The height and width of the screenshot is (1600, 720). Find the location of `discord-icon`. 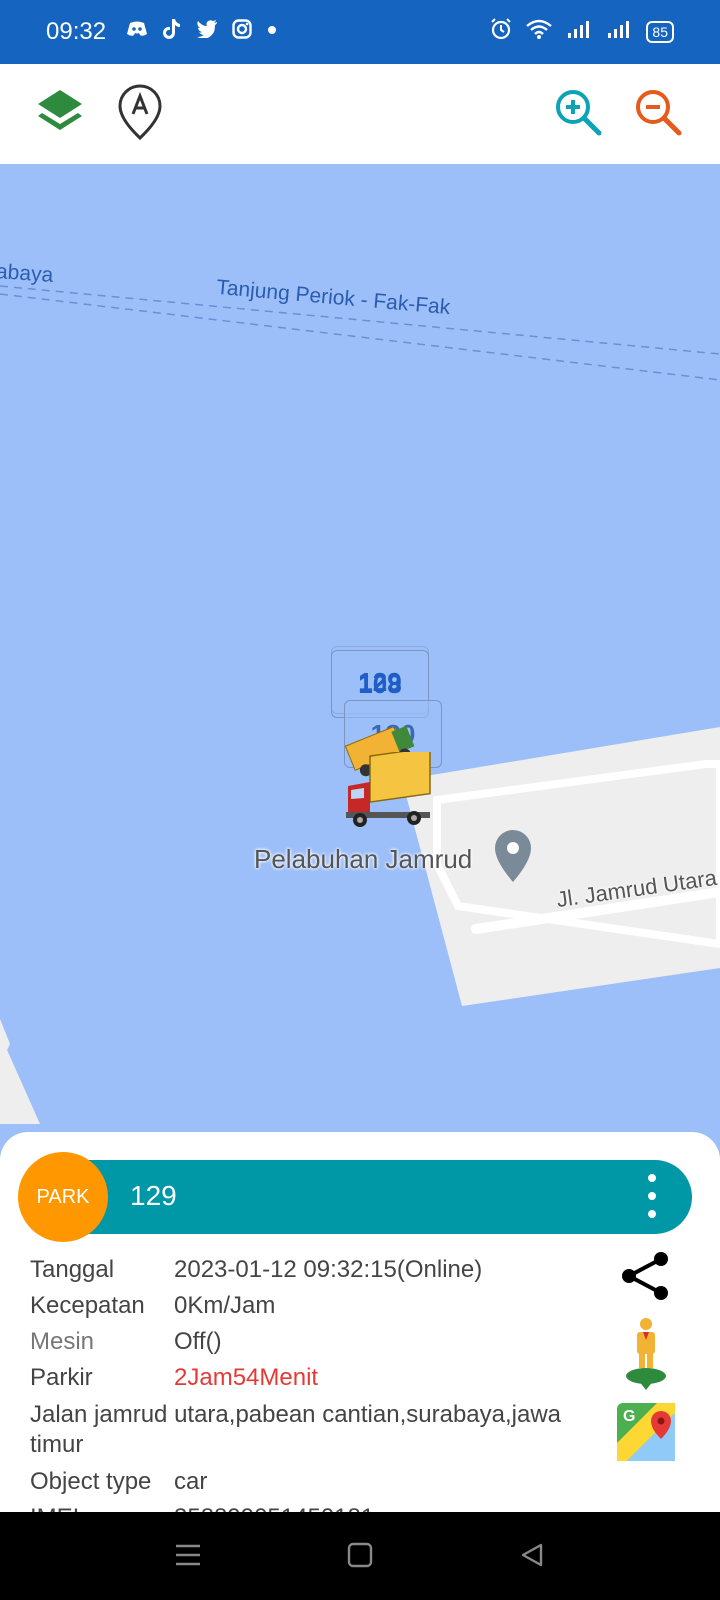

discord-icon is located at coordinates (137, 31).